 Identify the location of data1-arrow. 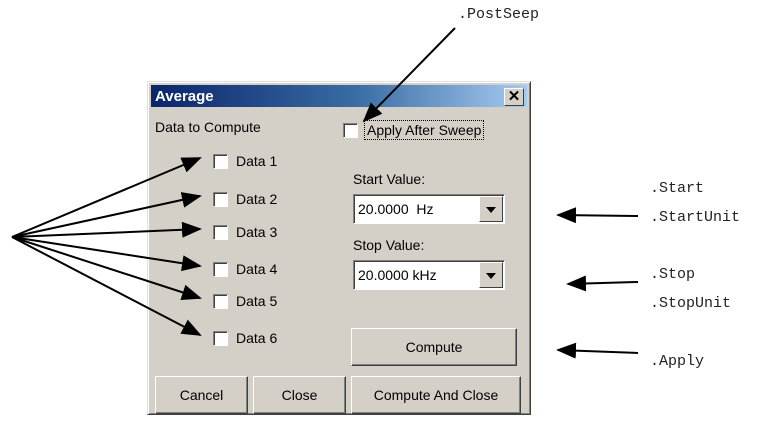
(106, 197).